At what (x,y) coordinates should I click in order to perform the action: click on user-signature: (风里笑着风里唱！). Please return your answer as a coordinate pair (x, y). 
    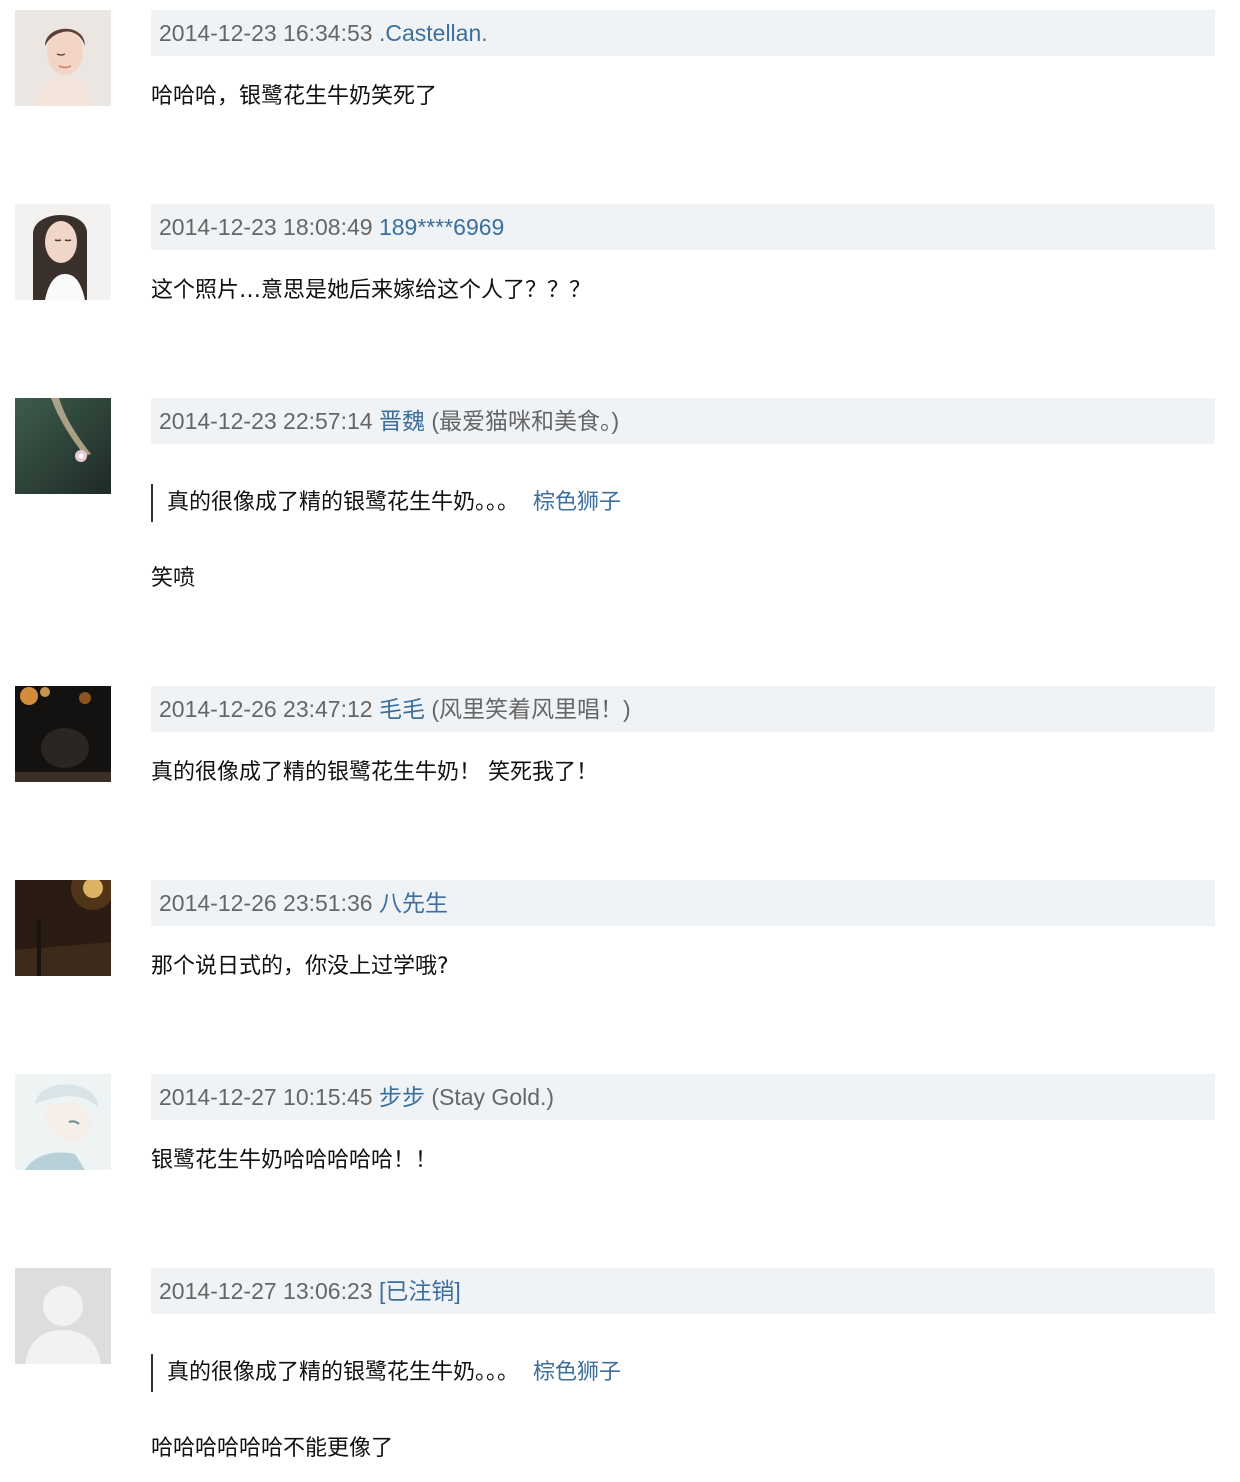
    Looking at the image, I should click on (531, 709).